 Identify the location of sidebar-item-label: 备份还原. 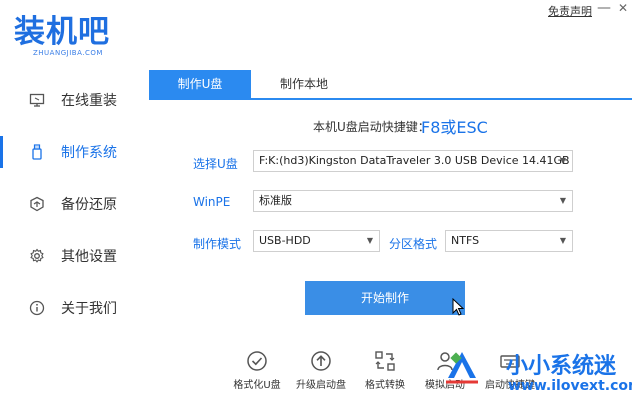
(89, 205).